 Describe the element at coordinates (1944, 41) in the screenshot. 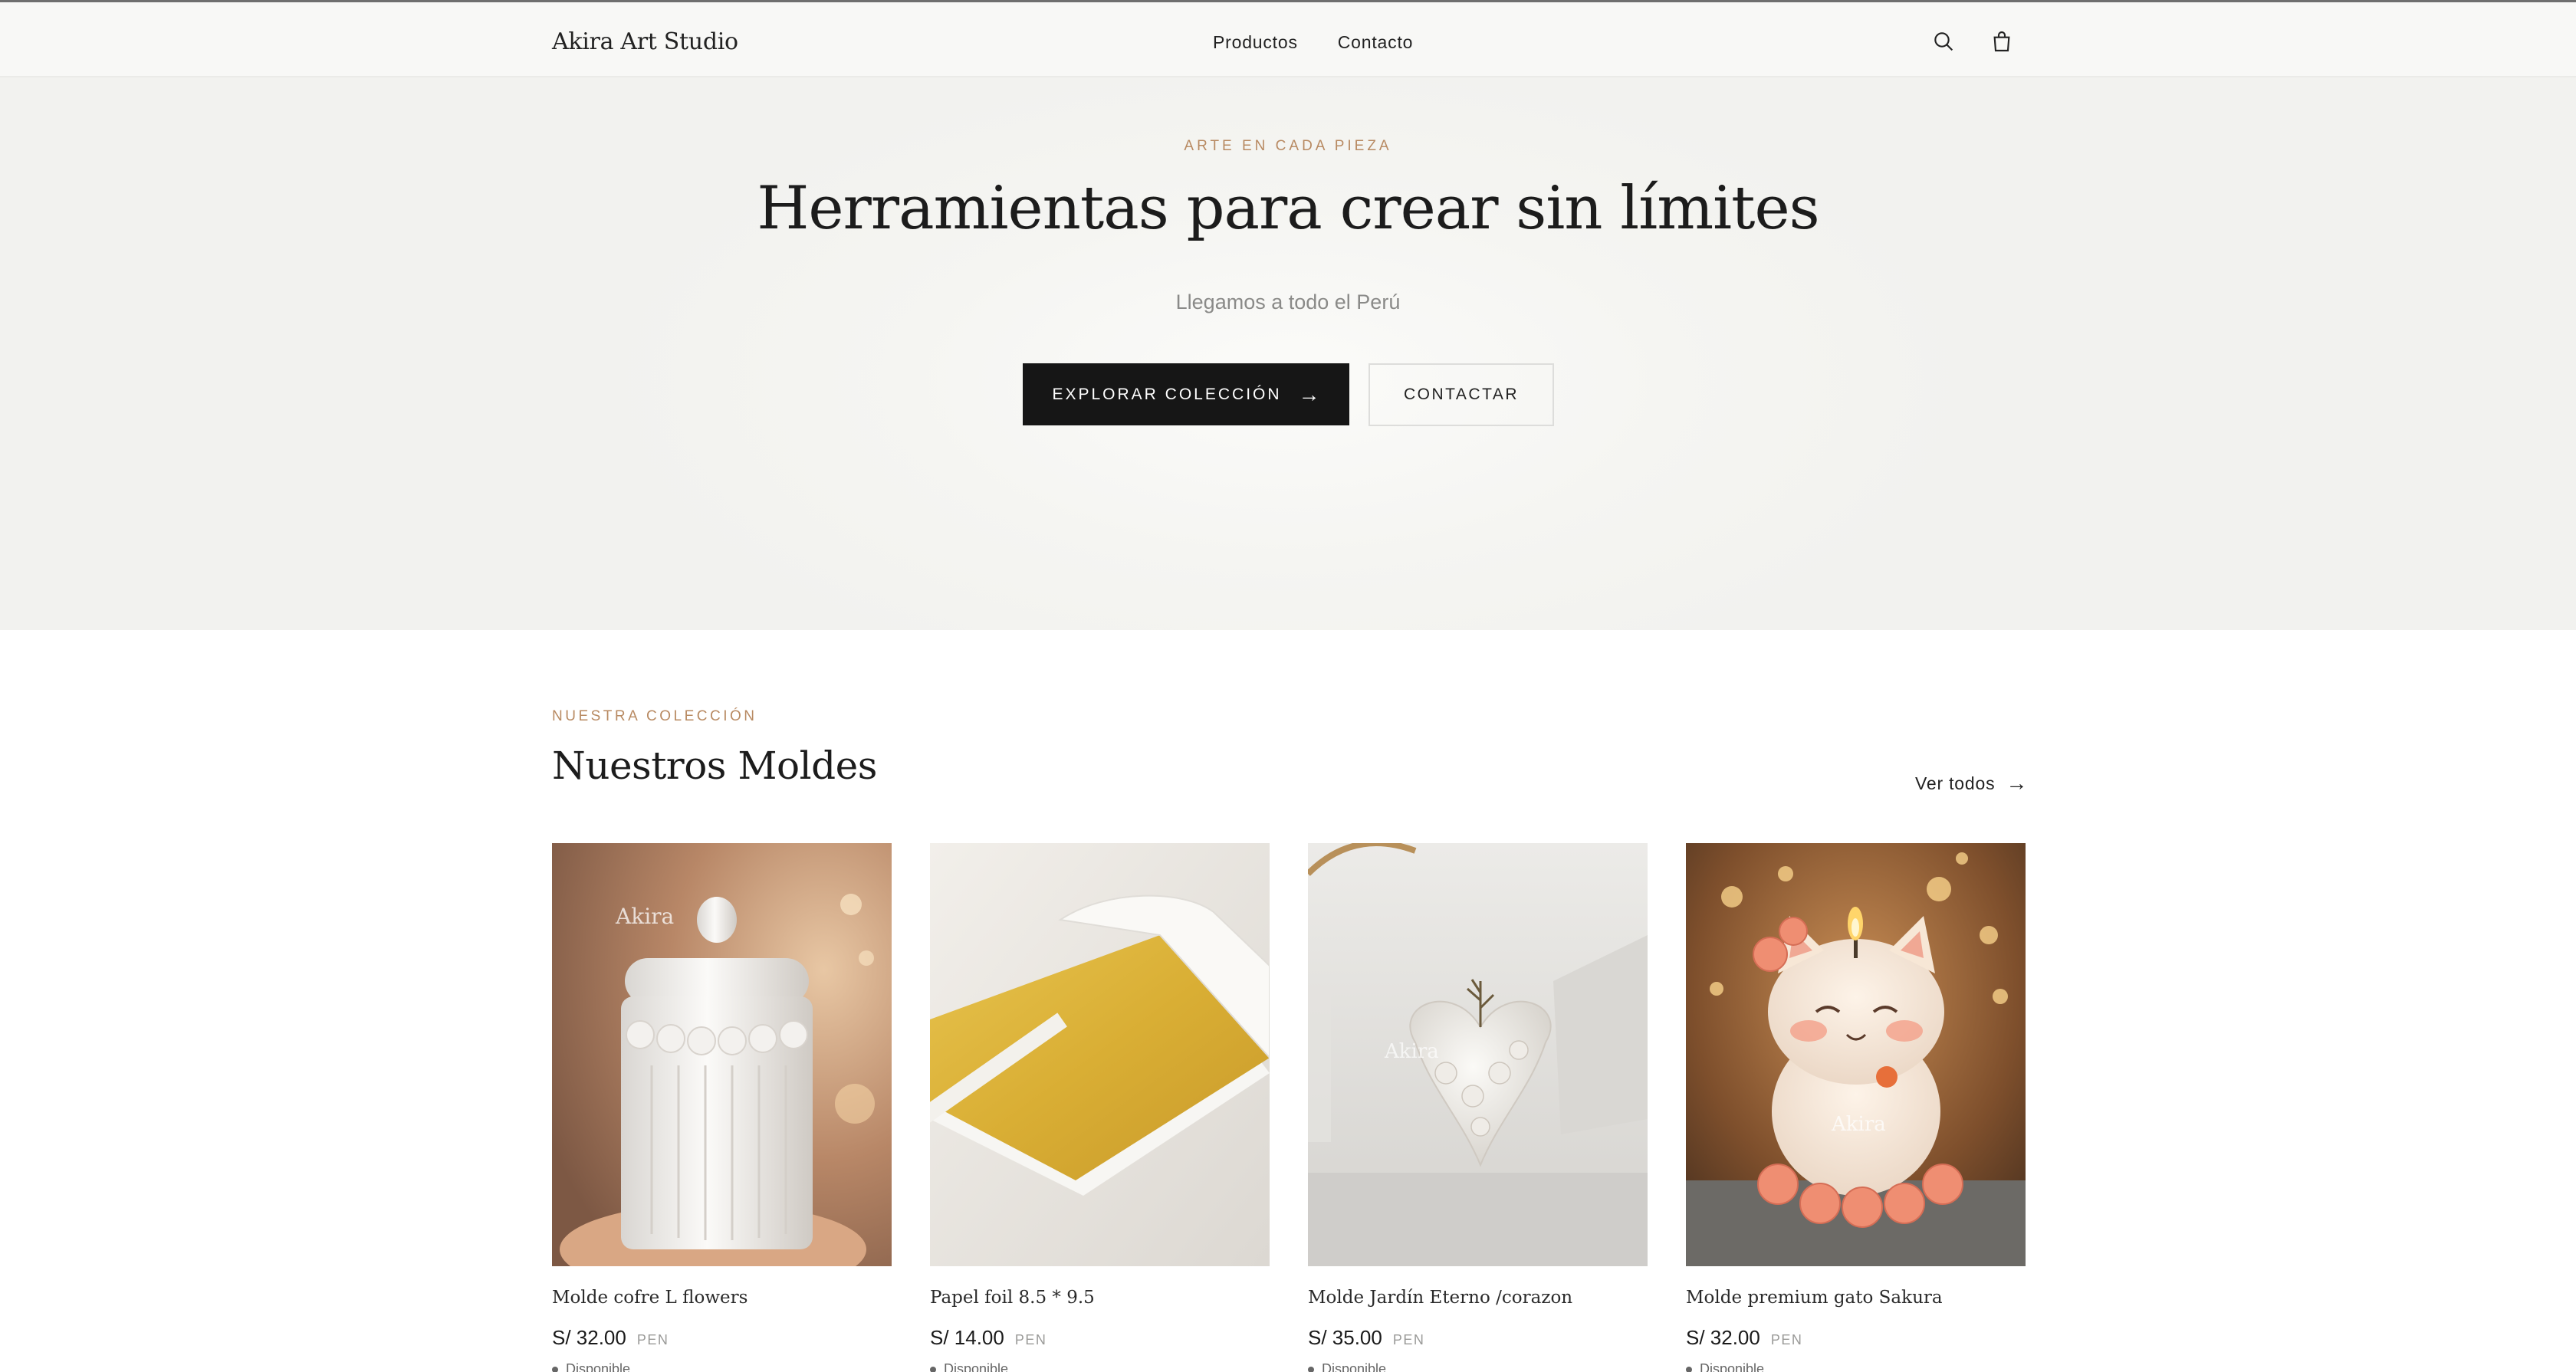

I see `search-icon` at that location.